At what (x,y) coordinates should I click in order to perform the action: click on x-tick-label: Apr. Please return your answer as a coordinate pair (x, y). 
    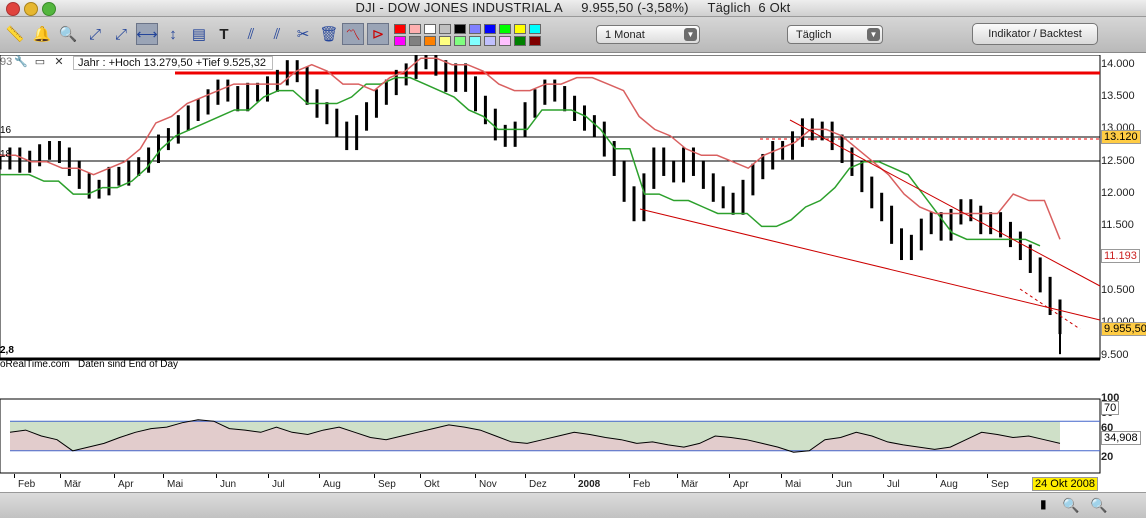
    Looking at the image, I should click on (741, 484).